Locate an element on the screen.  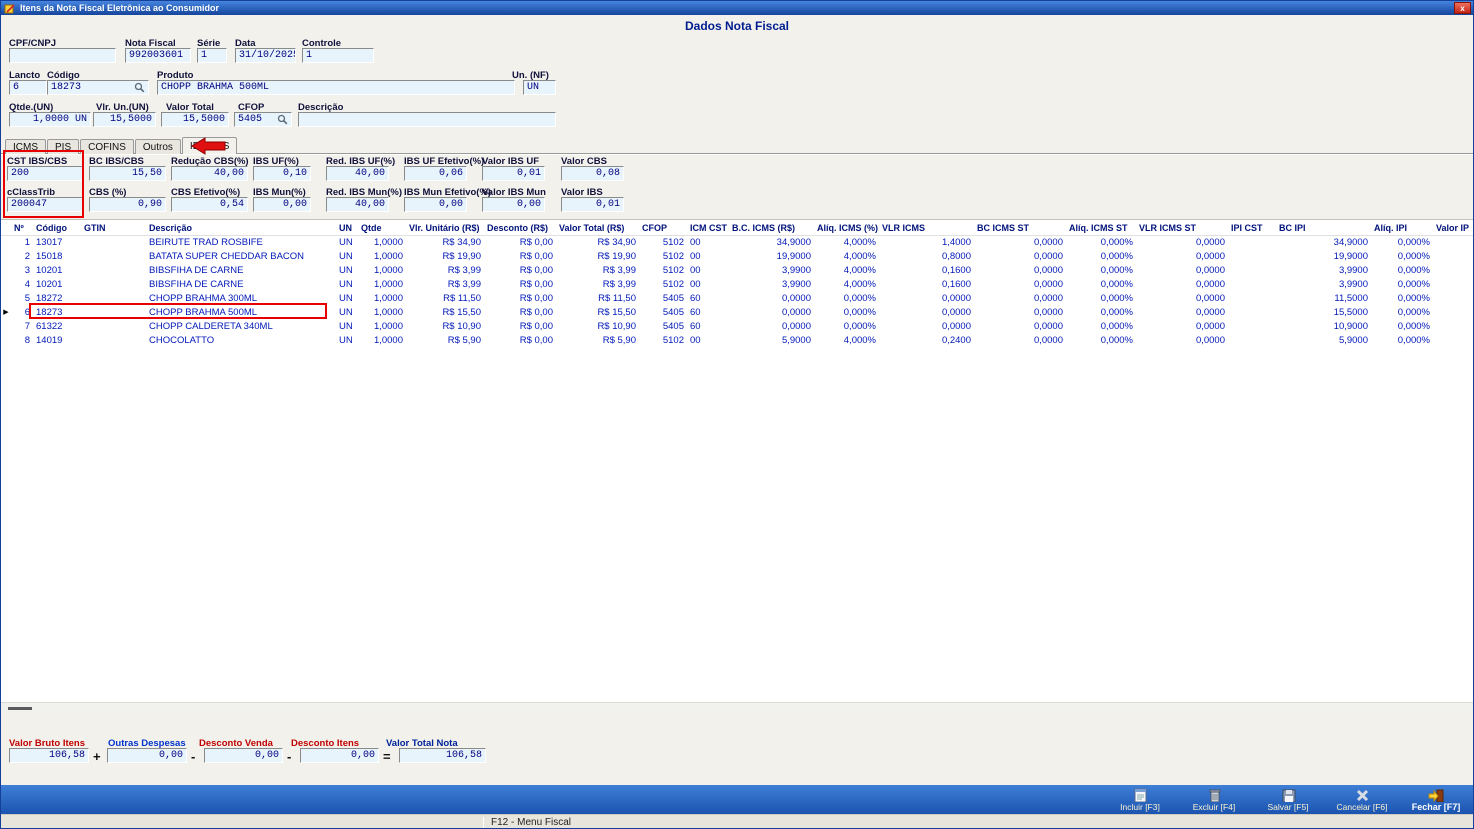
descricao-field is located at coordinates (427, 119).